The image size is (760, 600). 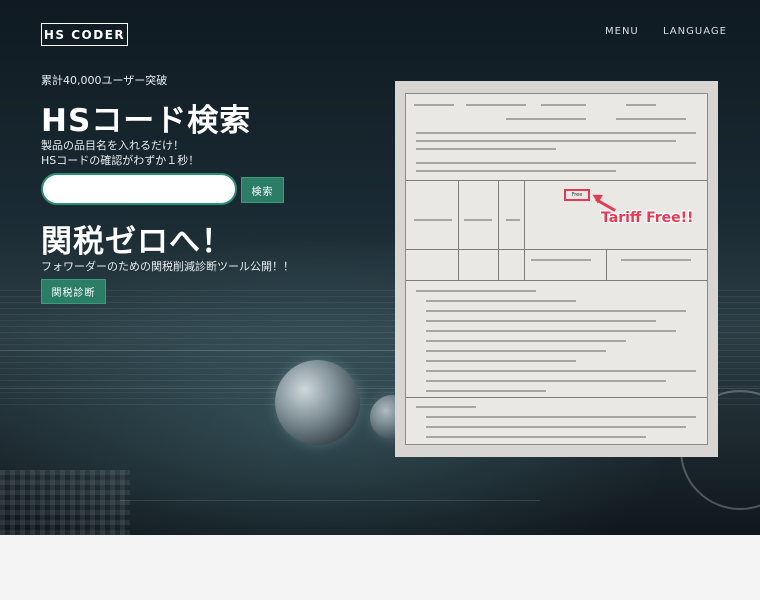 What do you see at coordinates (65, 502) in the screenshot?
I see `pixel-decoration` at bounding box center [65, 502].